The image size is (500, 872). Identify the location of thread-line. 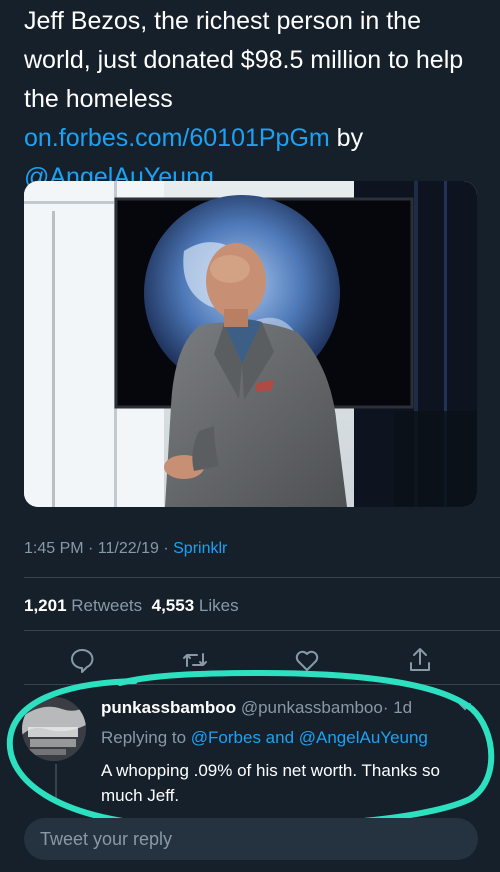
(56, 784).